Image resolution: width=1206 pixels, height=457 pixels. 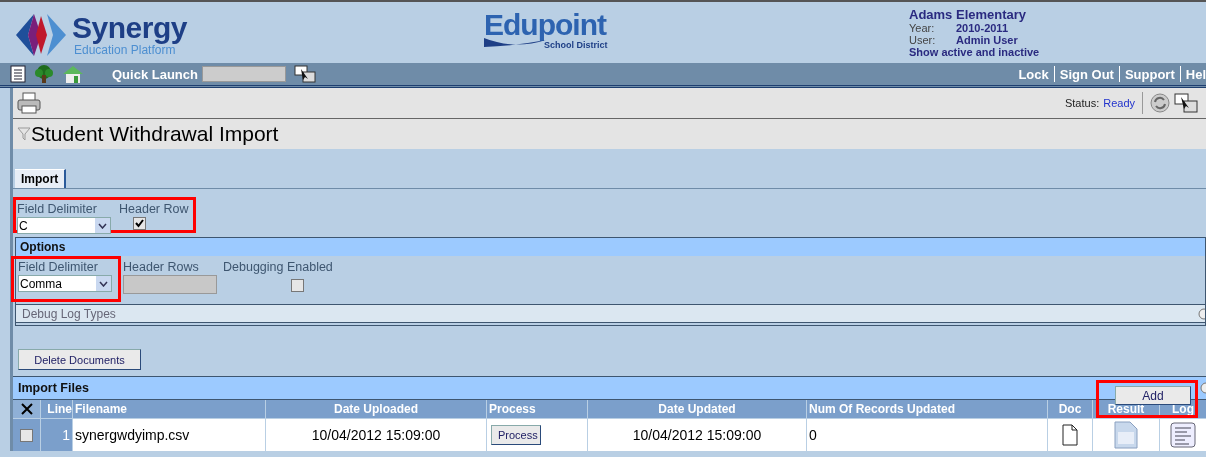 What do you see at coordinates (1082, 103) in the screenshot?
I see `status-label: Status:` at bounding box center [1082, 103].